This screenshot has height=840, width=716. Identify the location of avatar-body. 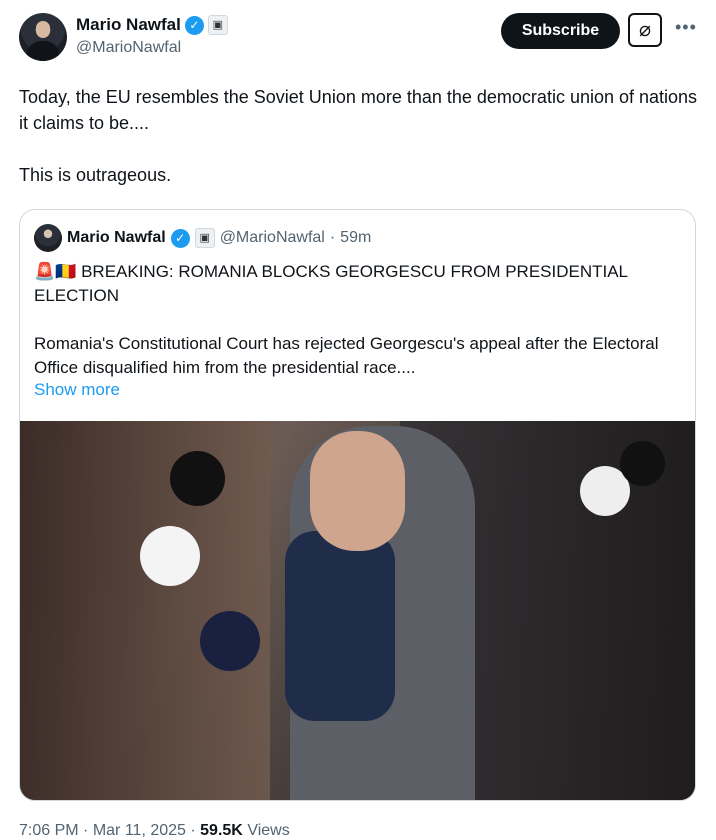
(43, 51).